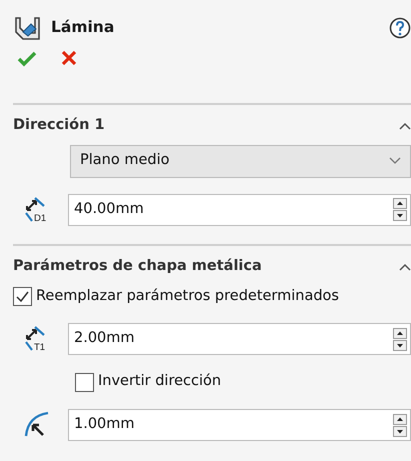  I want to click on checkbox-option: Invertir dirección, so click(243, 382).